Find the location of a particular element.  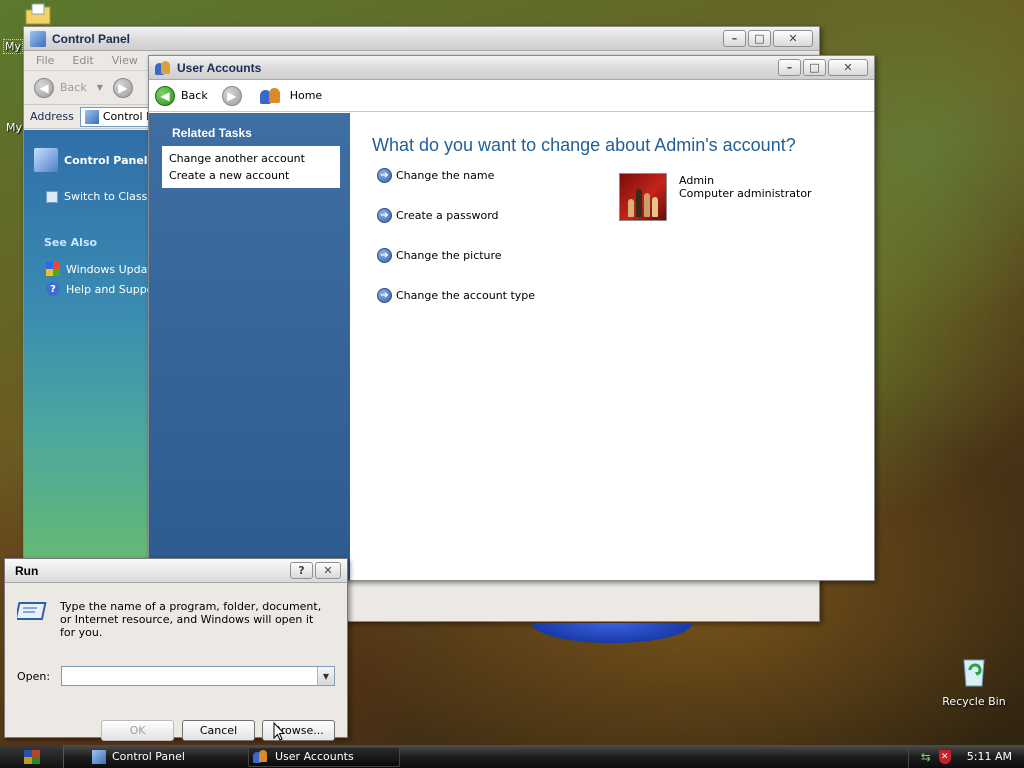

change-name-link: ➔ Change the name is located at coordinates (435, 175).